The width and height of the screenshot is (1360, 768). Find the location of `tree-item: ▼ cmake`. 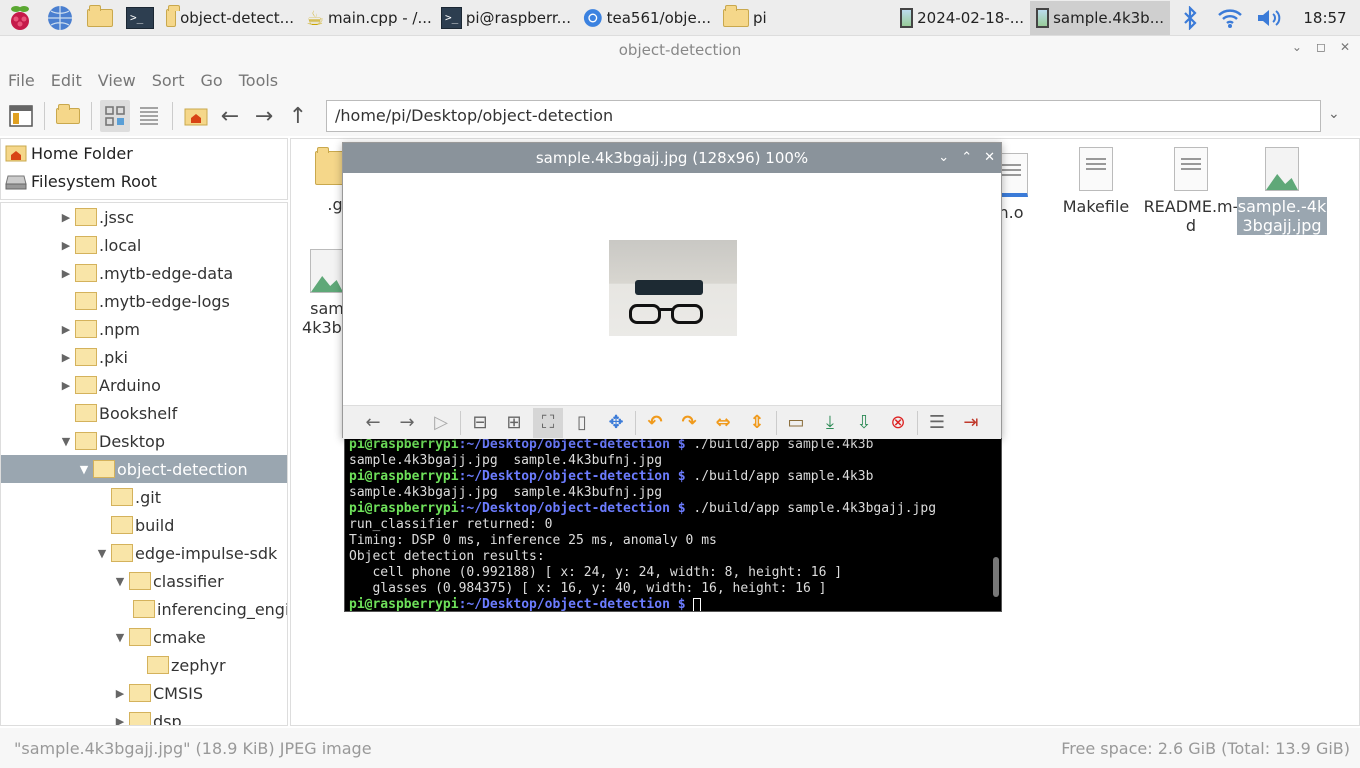

tree-item: ▼ cmake is located at coordinates (144, 637).